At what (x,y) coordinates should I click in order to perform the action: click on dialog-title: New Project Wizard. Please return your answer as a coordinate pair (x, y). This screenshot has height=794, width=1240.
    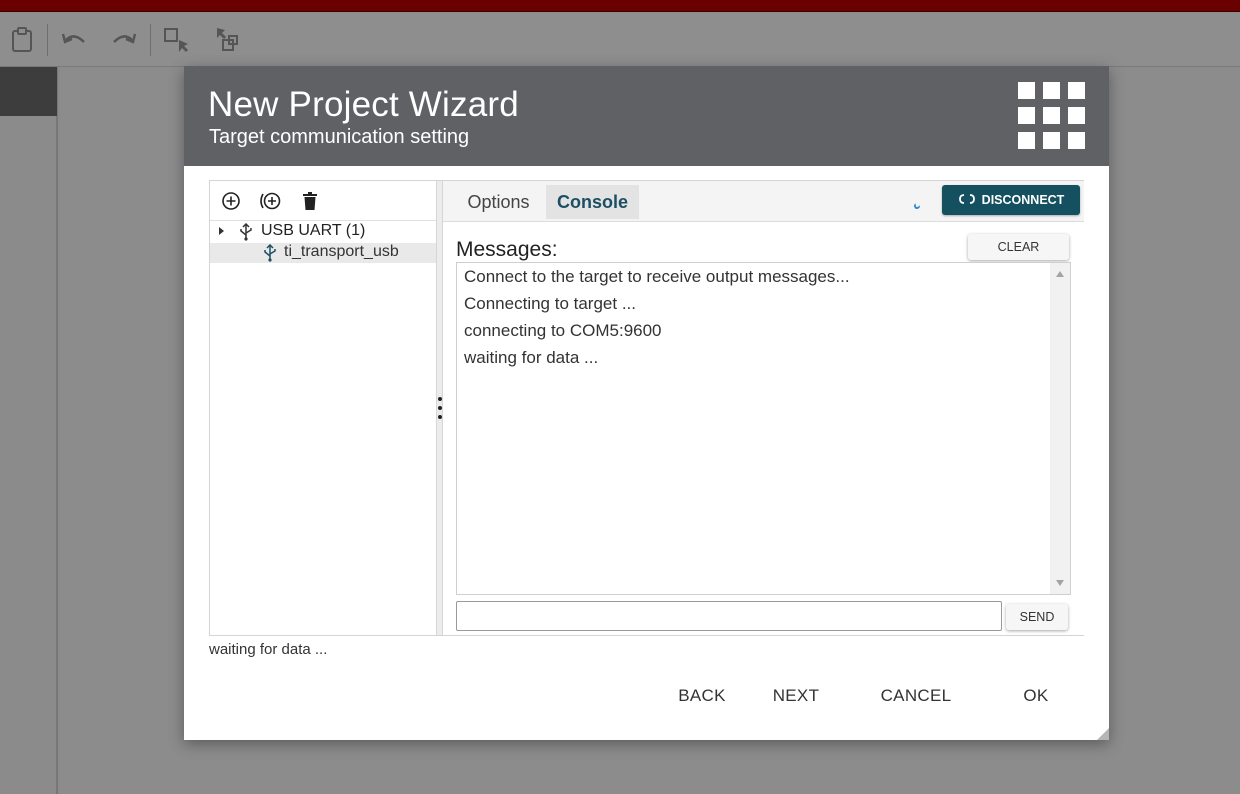
    Looking at the image, I should click on (363, 104).